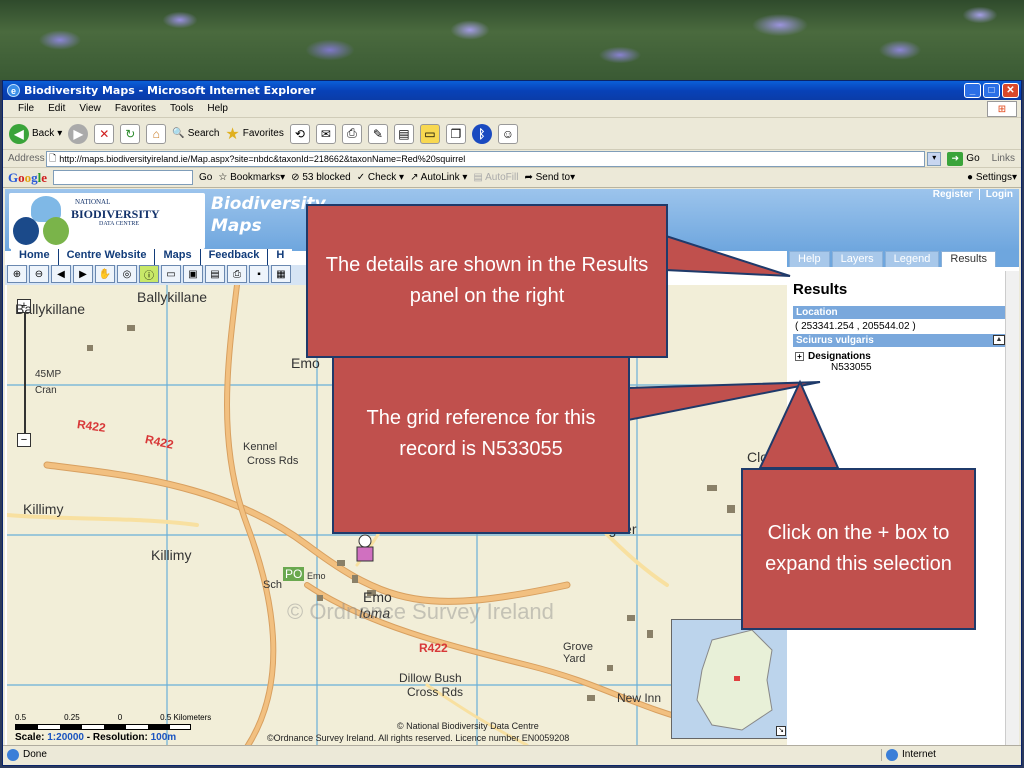  I want to click on check-label: Check, so click(382, 177).